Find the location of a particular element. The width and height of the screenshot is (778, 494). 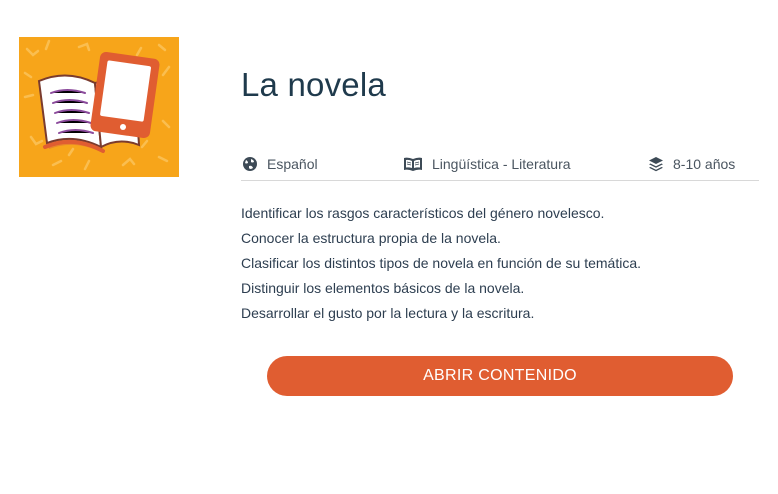

open-content-button: ABRIR CONTENIDO is located at coordinates (500, 376).